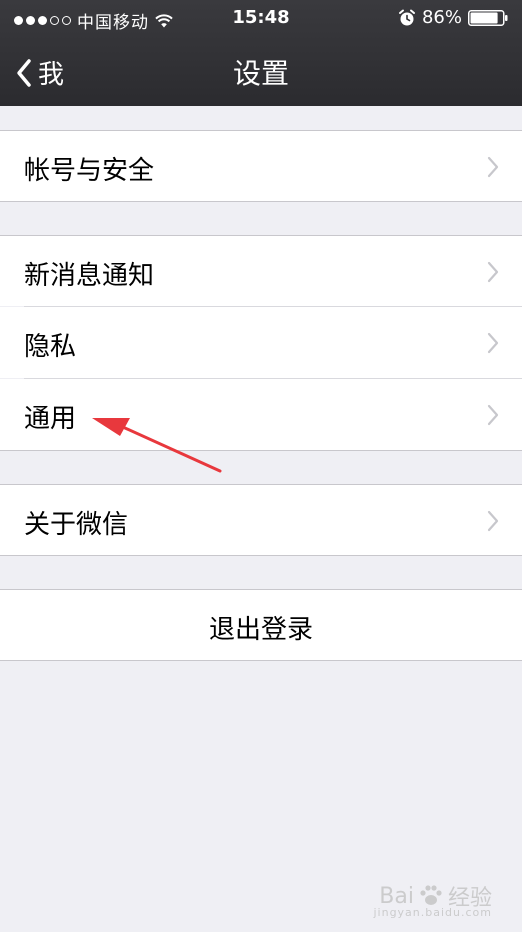 The image size is (522, 932). Describe the element at coordinates (89, 276) in the screenshot. I see `settings-item-label: 新消息通知` at that location.